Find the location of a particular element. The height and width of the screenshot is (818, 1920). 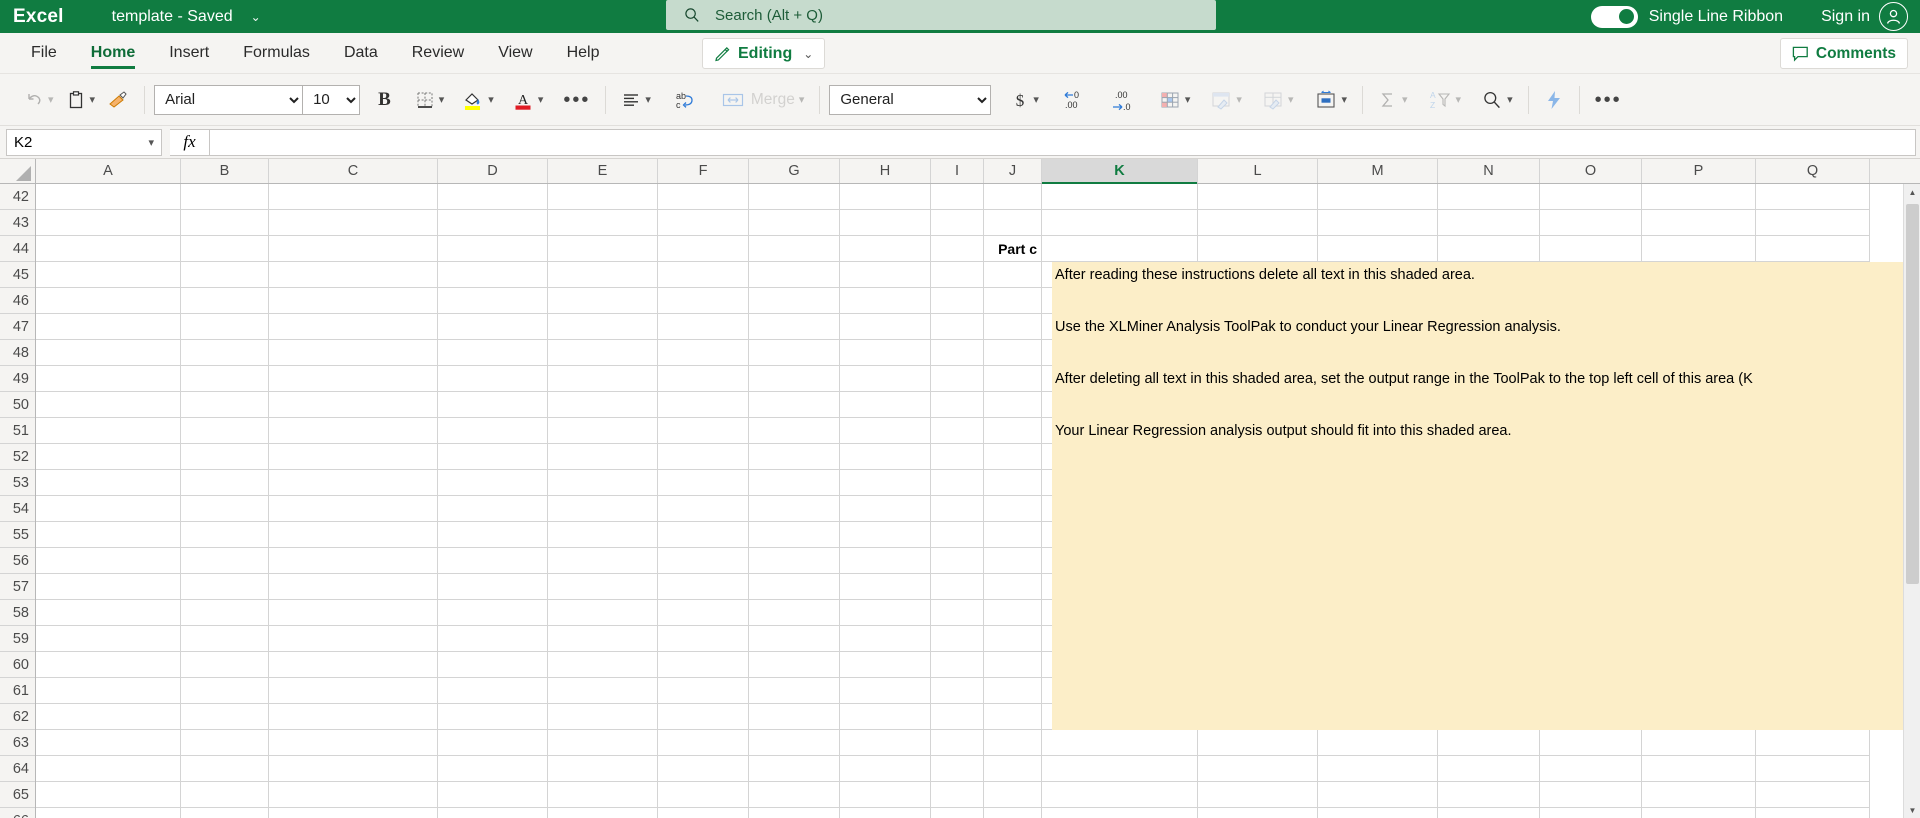

cell-F57 is located at coordinates (703, 587).